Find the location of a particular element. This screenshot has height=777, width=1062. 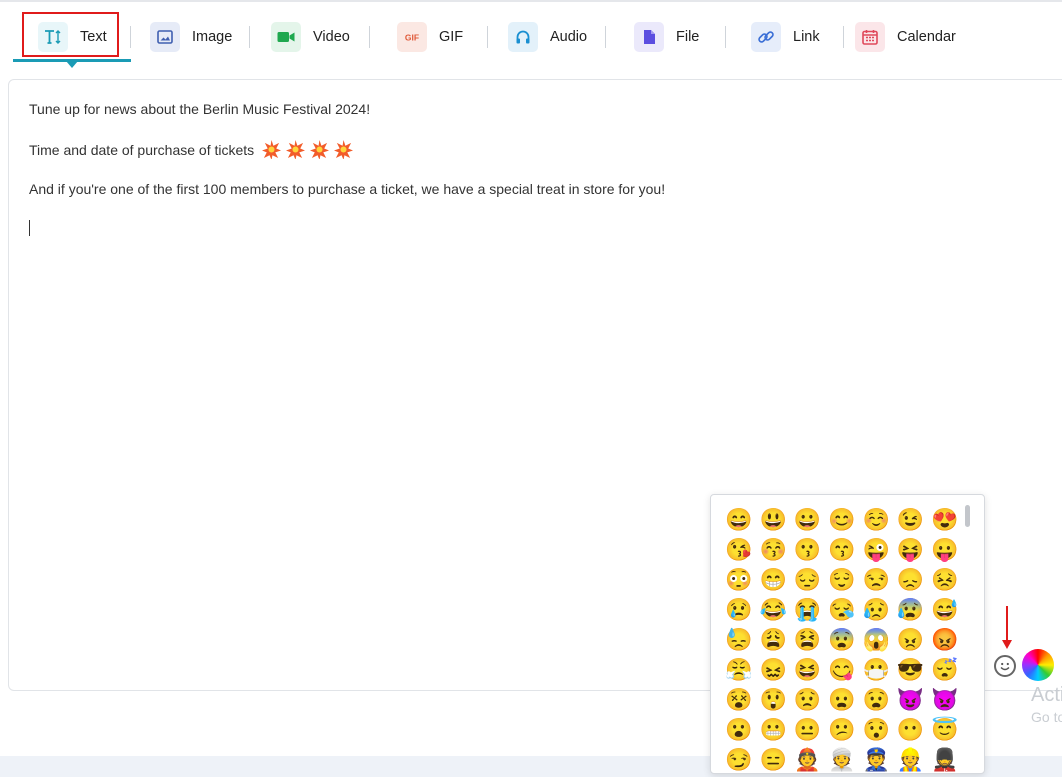

tab-calendar: Calendar is located at coordinates (905, 37).